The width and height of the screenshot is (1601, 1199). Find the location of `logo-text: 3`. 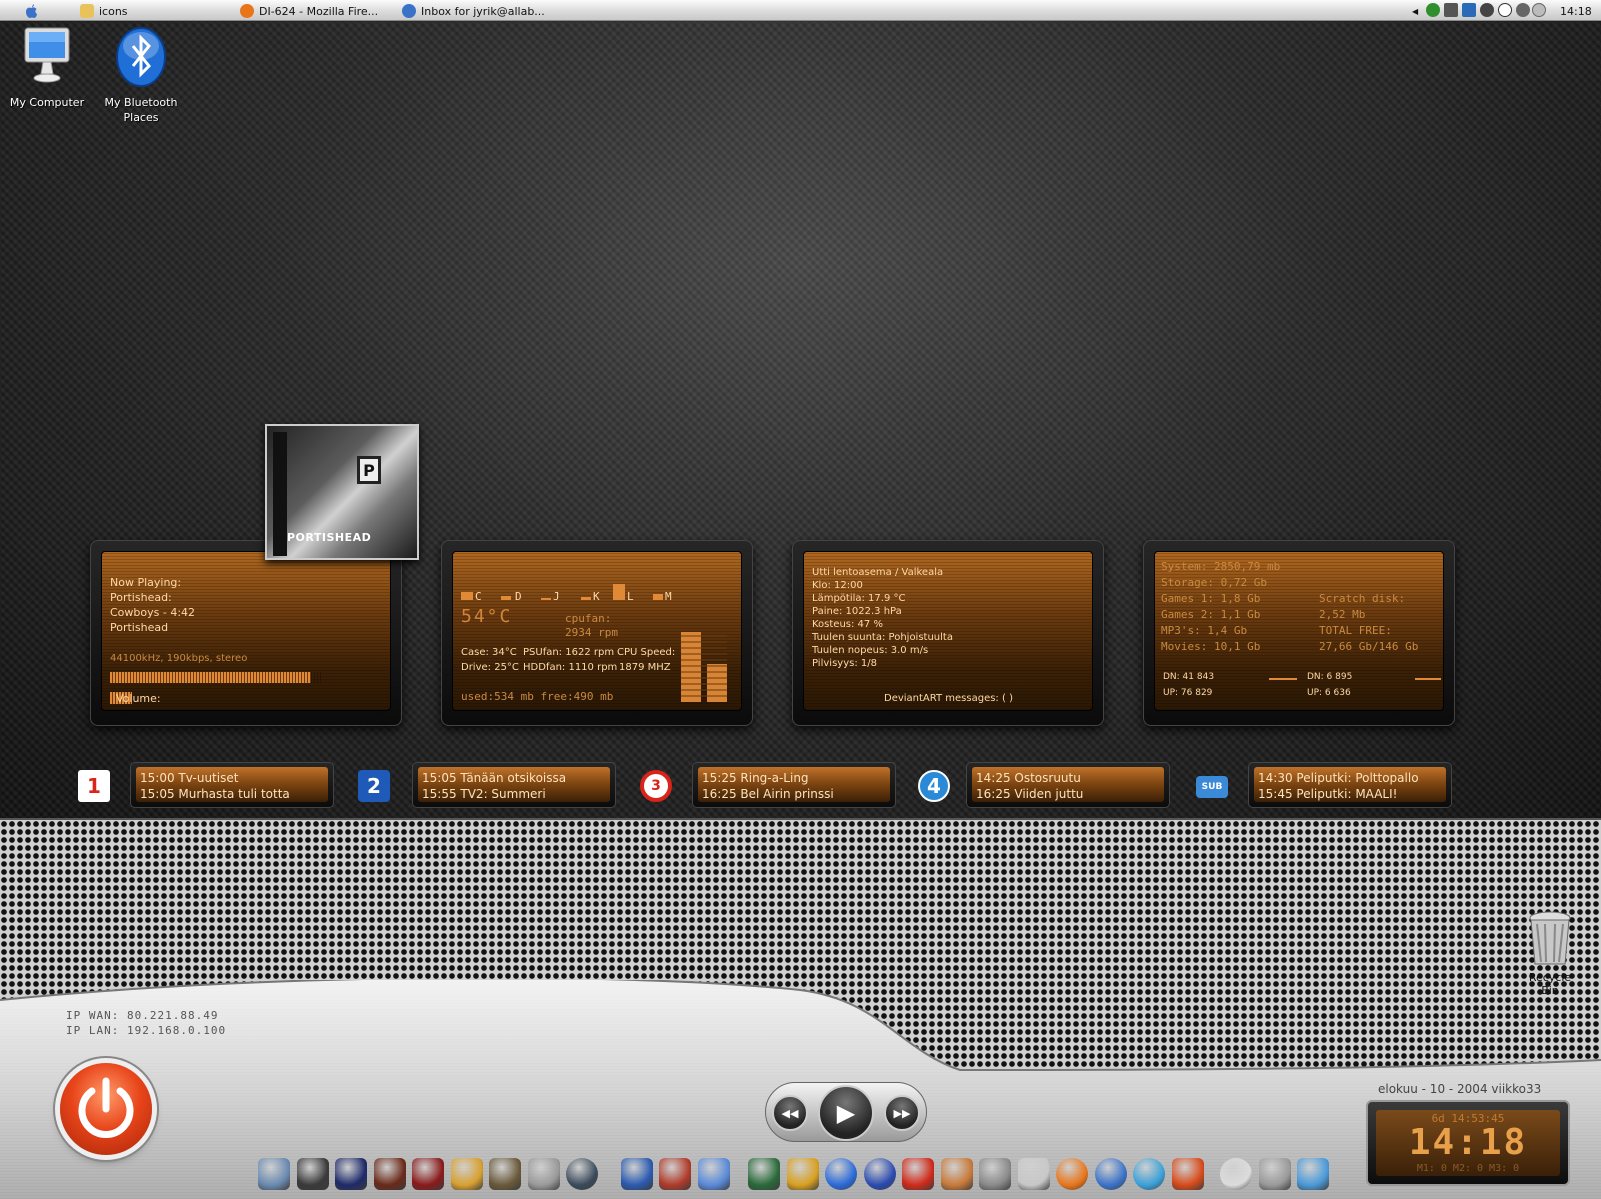

logo-text: 3 is located at coordinates (656, 786).